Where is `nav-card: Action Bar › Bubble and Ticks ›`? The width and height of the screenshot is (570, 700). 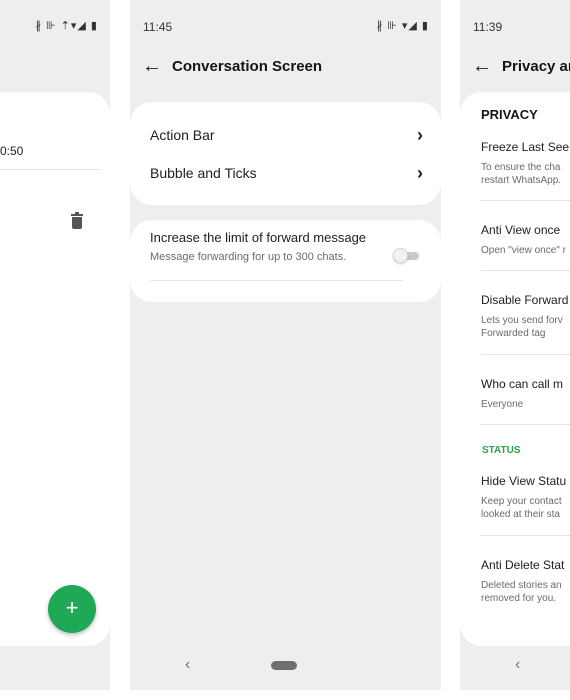
nav-card: Action Bar › Bubble and Ticks › is located at coordinates (285, 153).